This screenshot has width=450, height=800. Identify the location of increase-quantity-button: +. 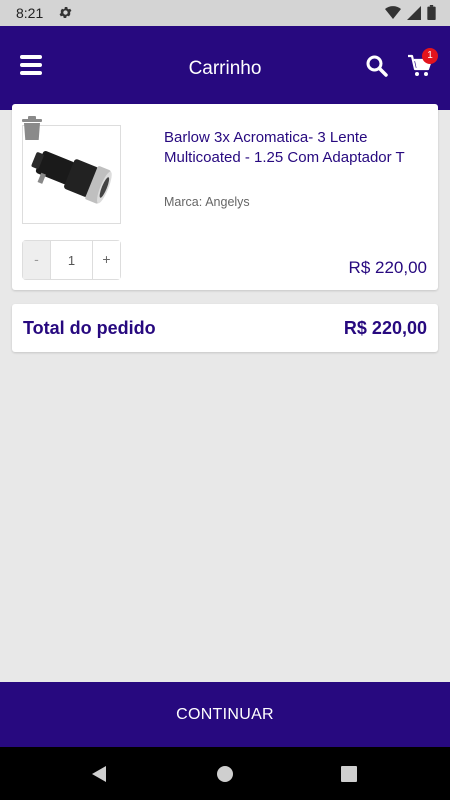
(106, 260).